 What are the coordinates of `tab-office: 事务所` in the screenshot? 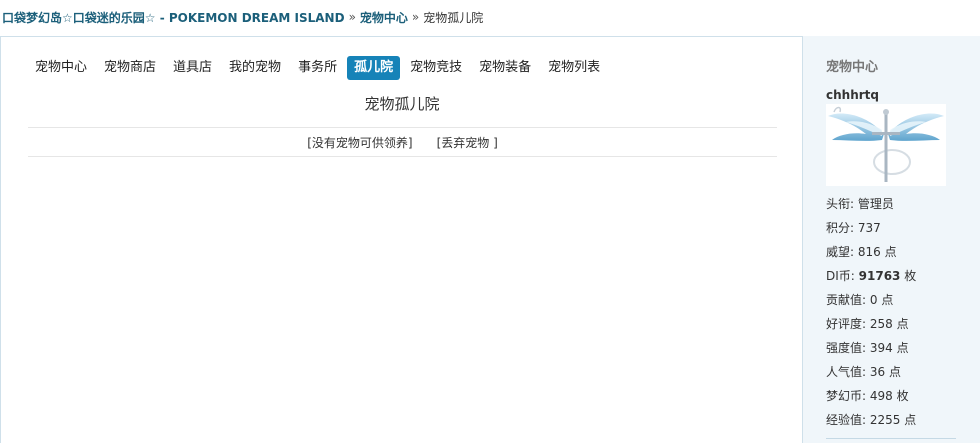 It's located at (317, 68).